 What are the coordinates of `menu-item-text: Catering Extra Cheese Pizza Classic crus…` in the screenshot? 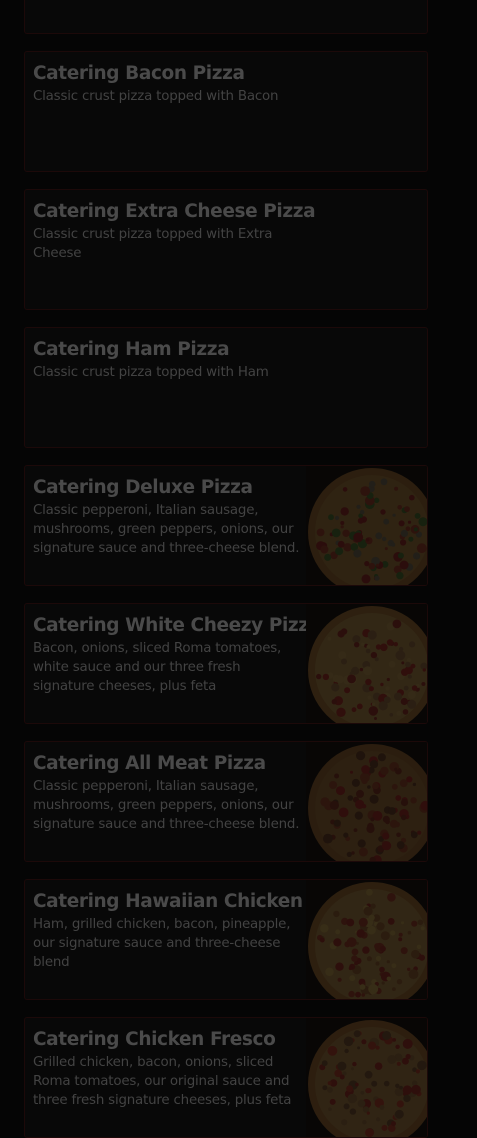 It's located at (174, 231).